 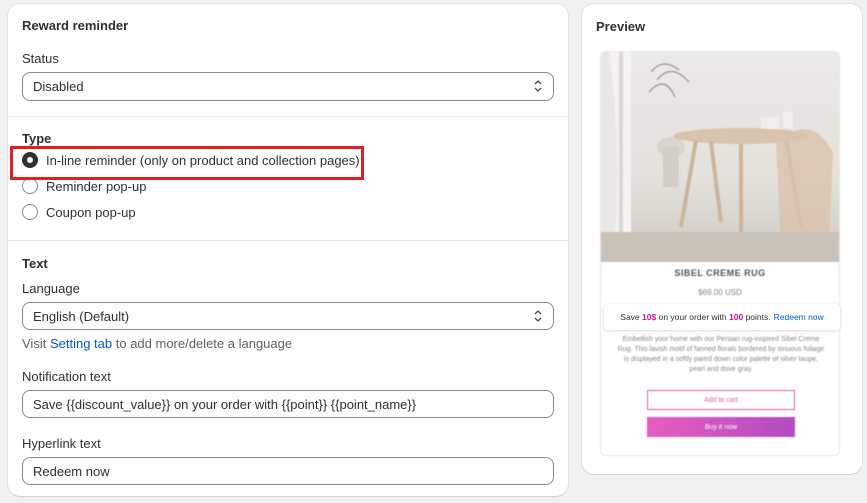 What do you see at coordinates (40, 58) in the screenshot?
I see `status-label: Status` at bounding box center [40, 58].